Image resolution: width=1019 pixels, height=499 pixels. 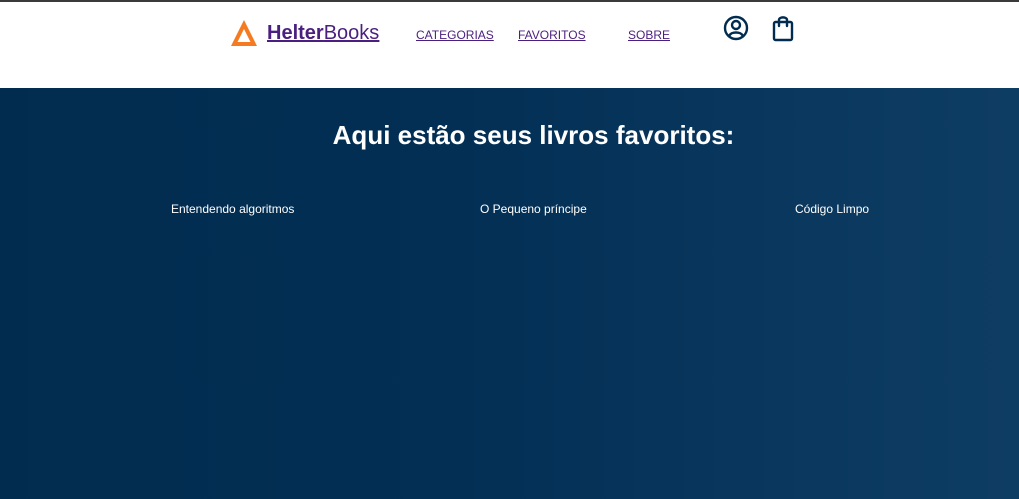 I want to click on nav-link-sobre: SOBRE, so click(x=649, y=35).